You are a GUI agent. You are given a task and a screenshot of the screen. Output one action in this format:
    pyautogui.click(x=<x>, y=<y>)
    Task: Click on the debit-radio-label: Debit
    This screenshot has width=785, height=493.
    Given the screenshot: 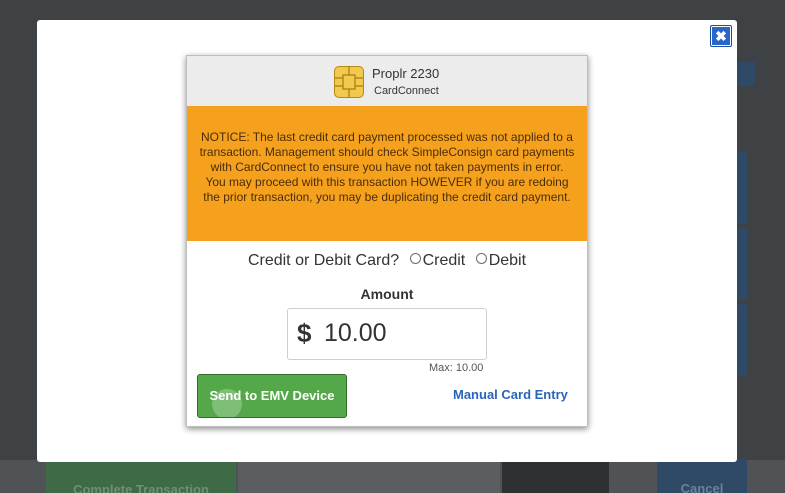 What is the action you would take?
    pyautogui.click(x=507, y=260)
    